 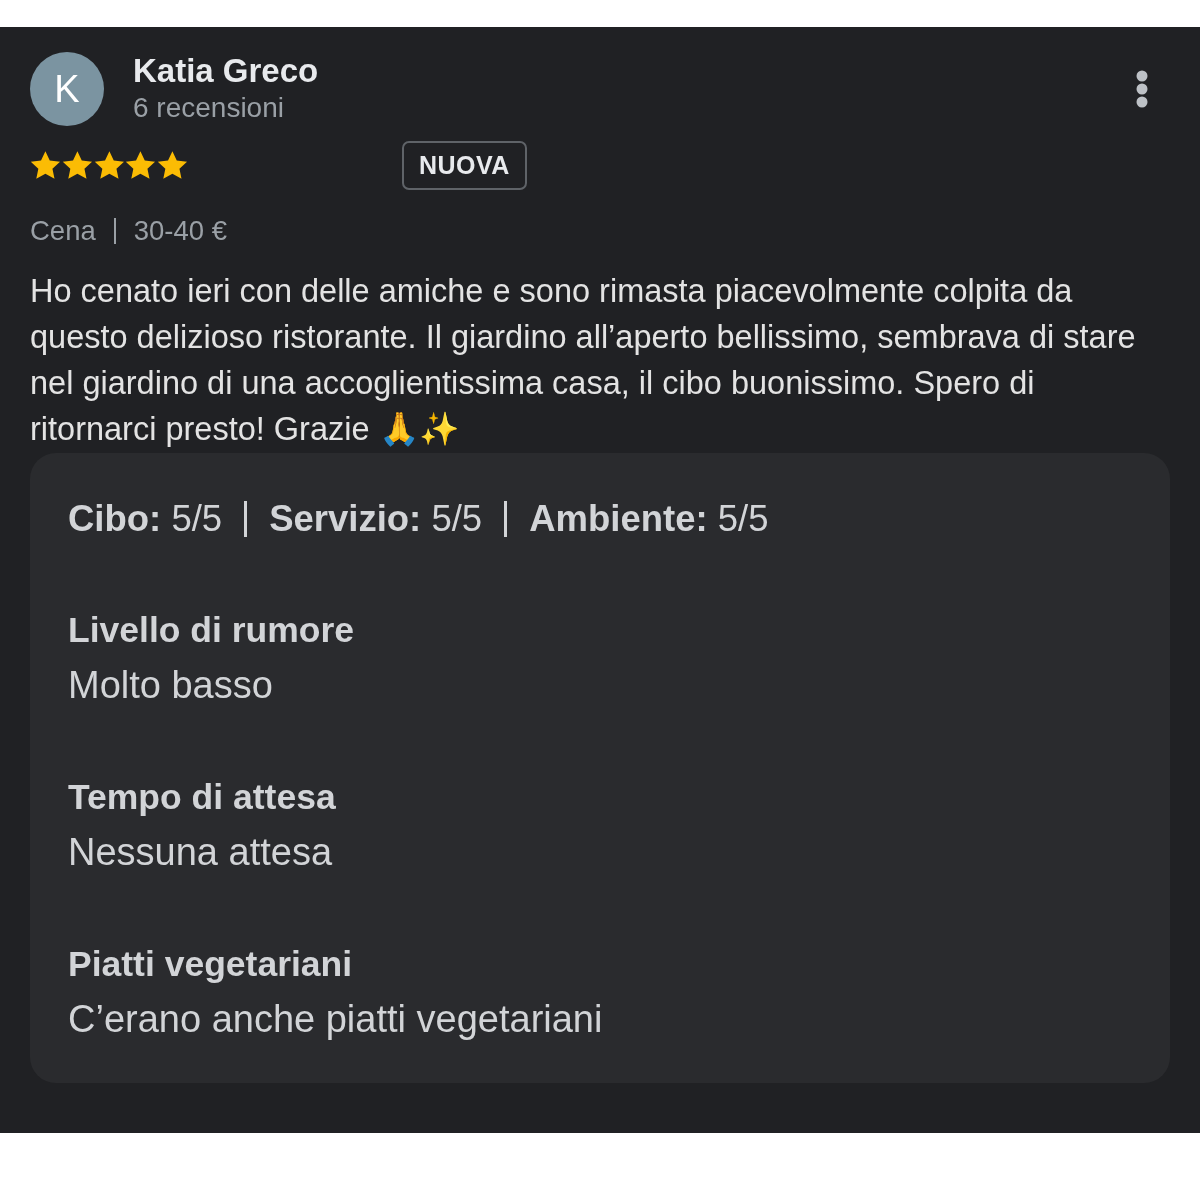 What do you see at coordinates (649, 519) in the screenshot?
I see `rating-score: Ambiente: 5/5` at bounding box center [649, 519].